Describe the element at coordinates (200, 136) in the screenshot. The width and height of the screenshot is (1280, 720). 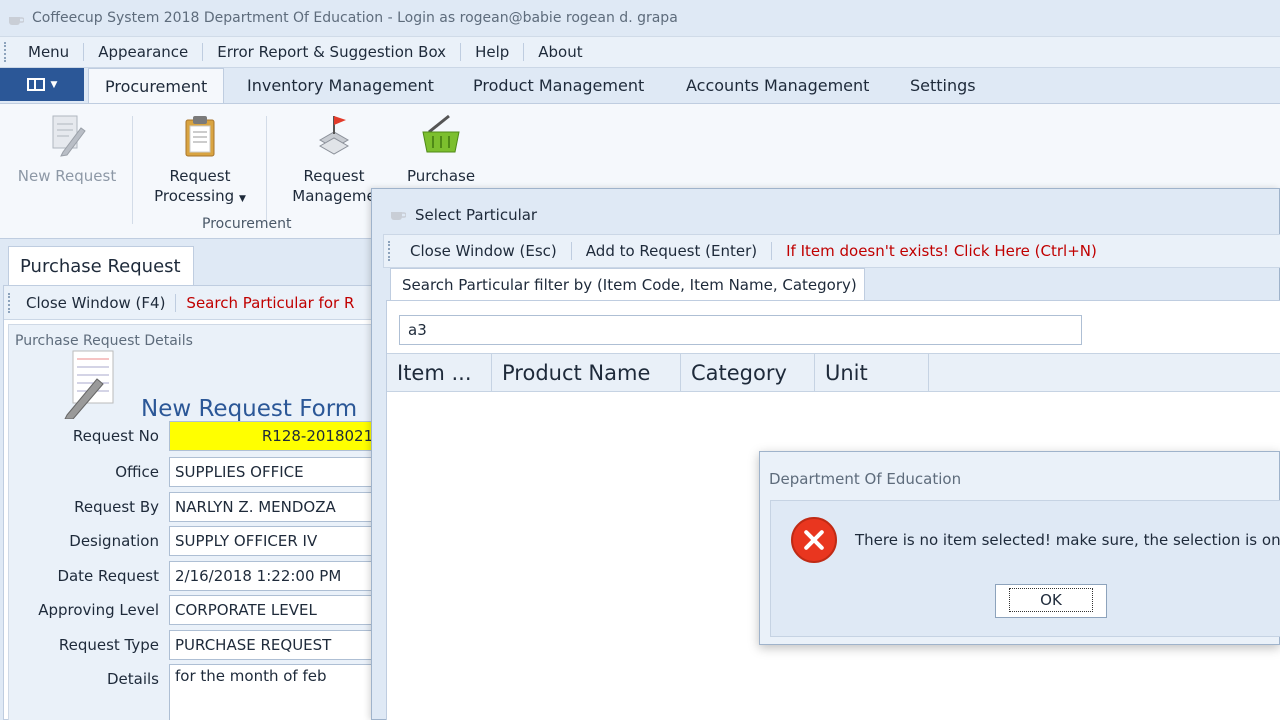
I see `clipboard-icon` at that location.